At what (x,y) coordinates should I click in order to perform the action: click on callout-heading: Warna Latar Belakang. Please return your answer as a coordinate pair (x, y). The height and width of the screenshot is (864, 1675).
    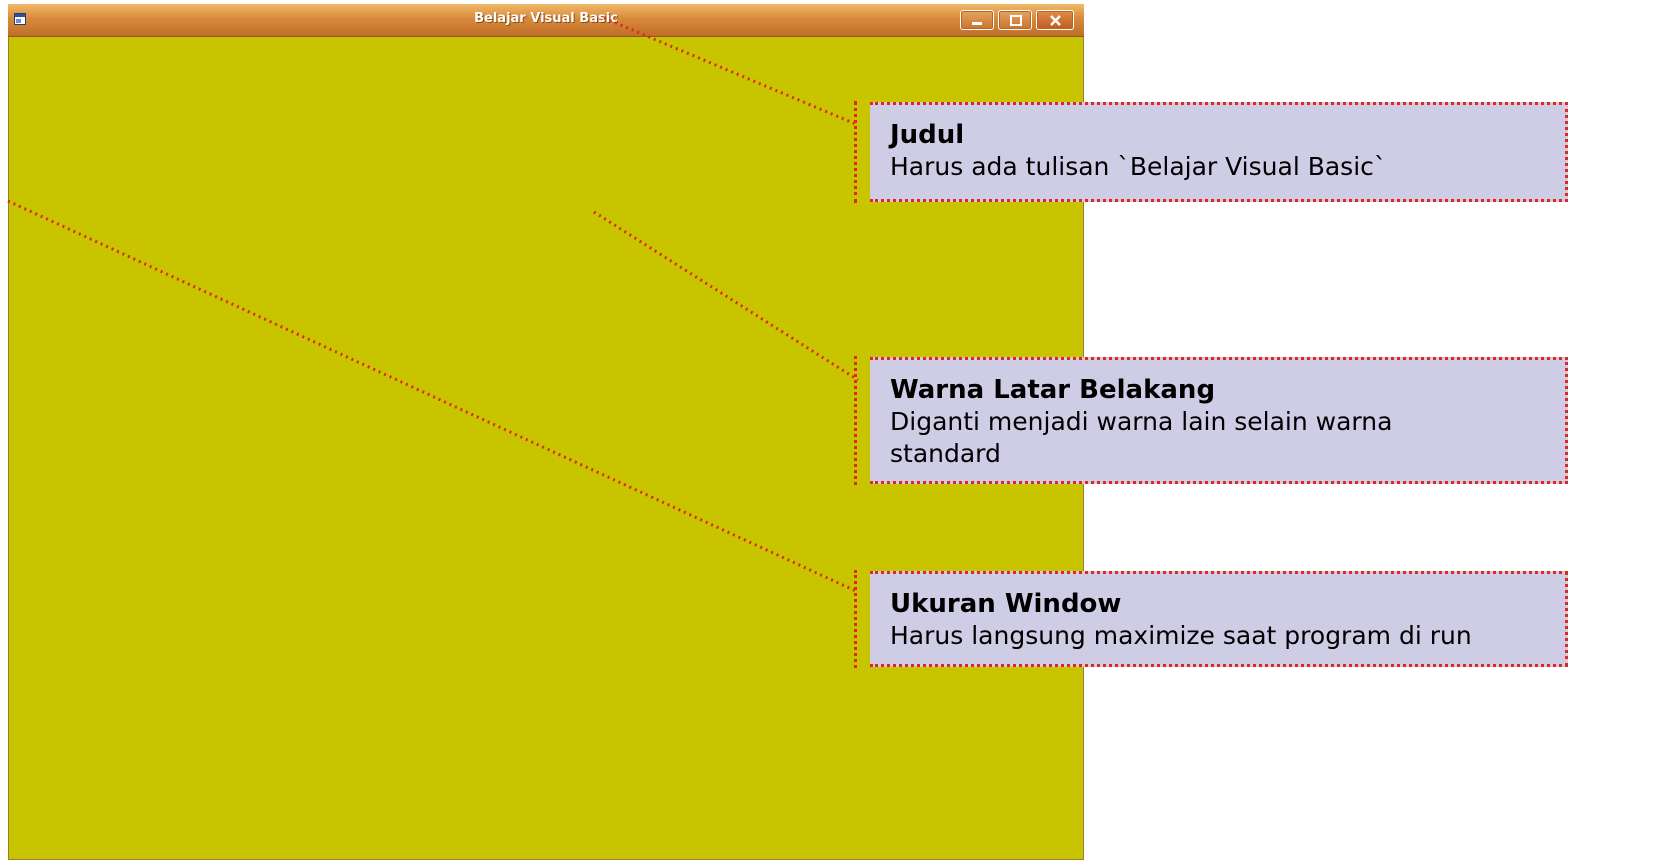
    Looking at the image, I should click on (1053, 390).